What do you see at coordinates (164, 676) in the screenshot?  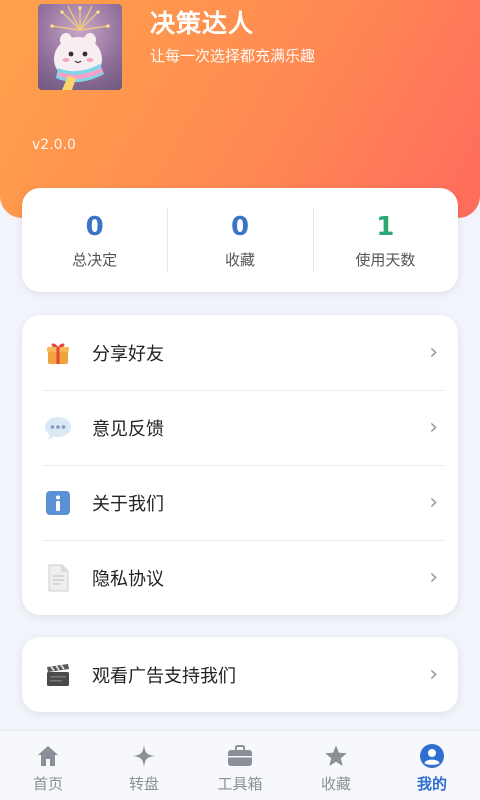 I see `menu-label: 观看广告支持我们` at bounding box center [164, 676].